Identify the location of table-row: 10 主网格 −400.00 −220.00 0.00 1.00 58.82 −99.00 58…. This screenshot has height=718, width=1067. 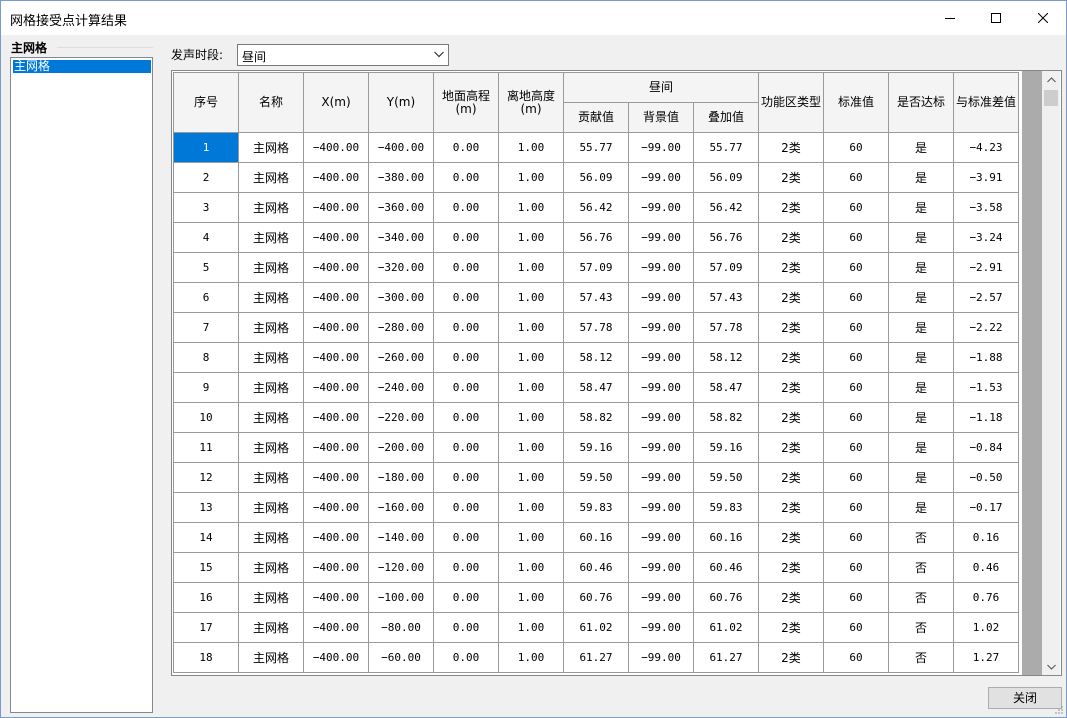
(596, 417).